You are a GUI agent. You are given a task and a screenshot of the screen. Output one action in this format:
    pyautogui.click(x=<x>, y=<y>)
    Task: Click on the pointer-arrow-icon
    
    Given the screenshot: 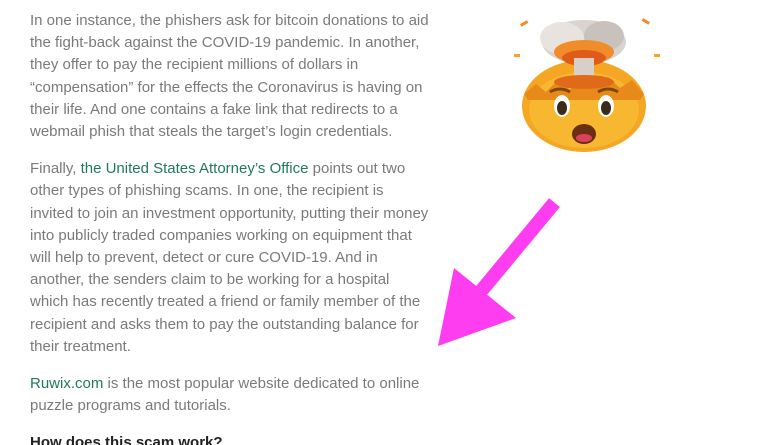 What is the action you would take?
    pyautogui.click(x=499, y=272)
    